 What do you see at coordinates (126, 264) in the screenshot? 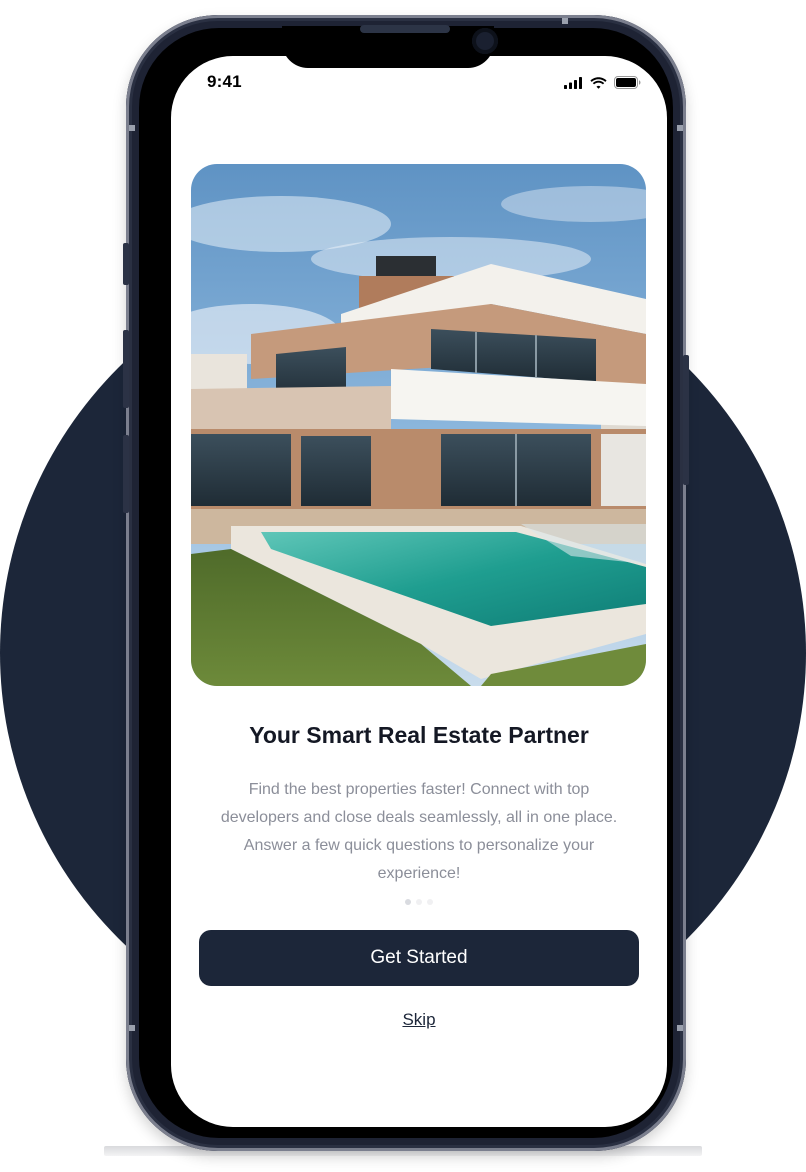
I see `silent-switch` at bounding box center [126, 264].